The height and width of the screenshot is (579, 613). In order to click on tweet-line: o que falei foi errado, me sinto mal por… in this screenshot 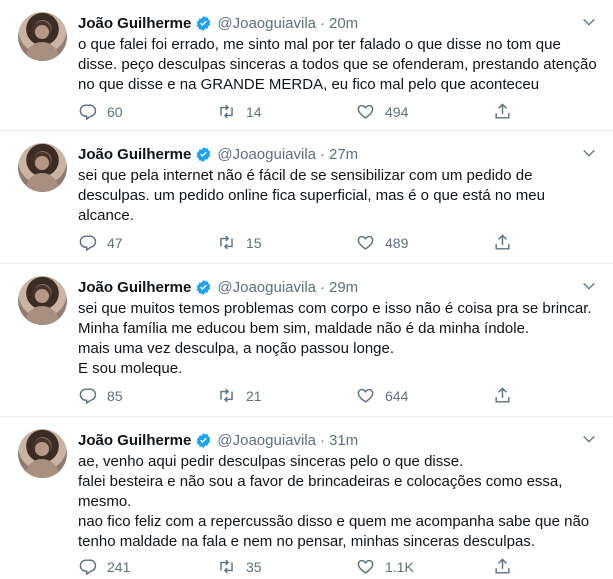, I will do `click(319, 44)`.